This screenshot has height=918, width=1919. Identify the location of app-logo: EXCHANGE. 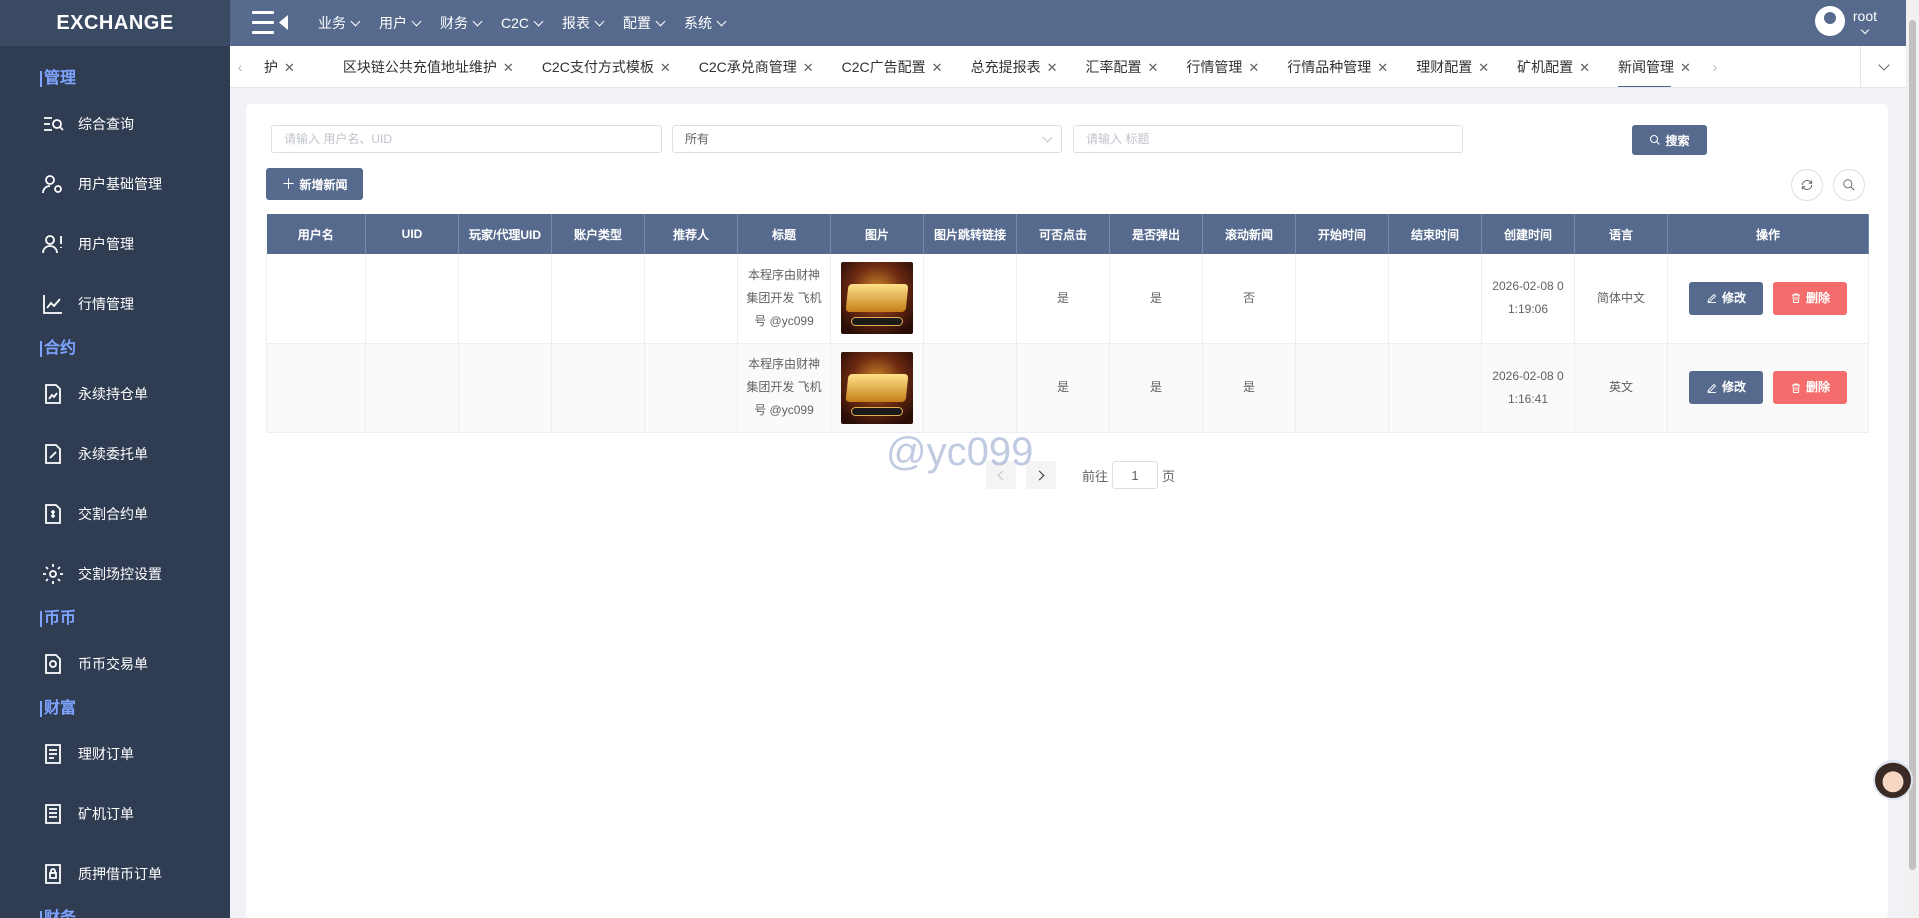
(115, 23).